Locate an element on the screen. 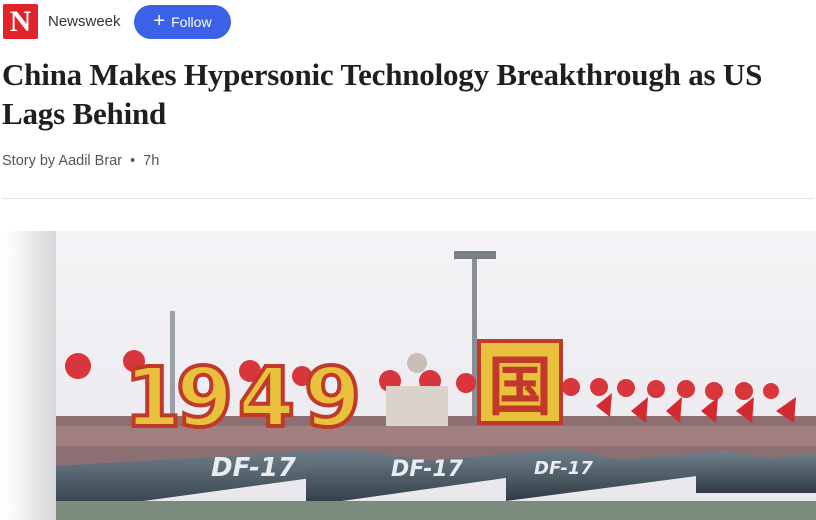  author: Story by Aadil Brar is located at coordinates (62, 161).